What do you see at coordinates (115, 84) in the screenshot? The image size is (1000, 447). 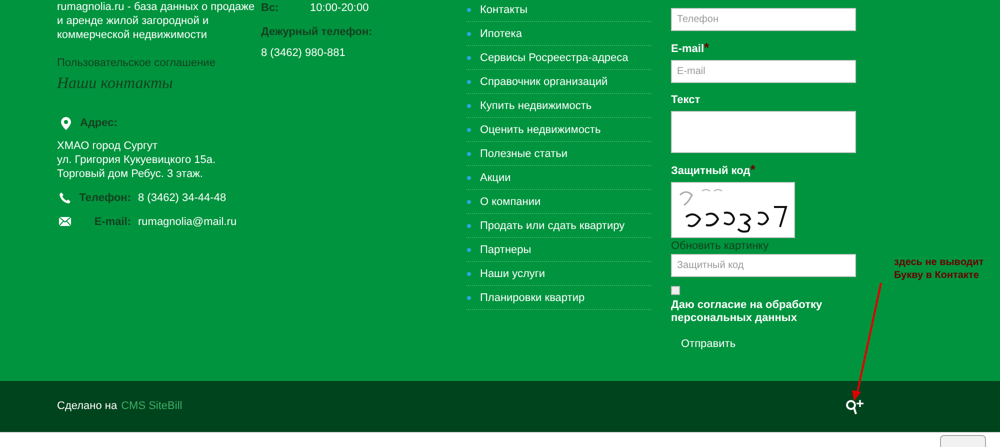 I see `contacts-heading: Наши контакты` at bounding box center [115, 84].